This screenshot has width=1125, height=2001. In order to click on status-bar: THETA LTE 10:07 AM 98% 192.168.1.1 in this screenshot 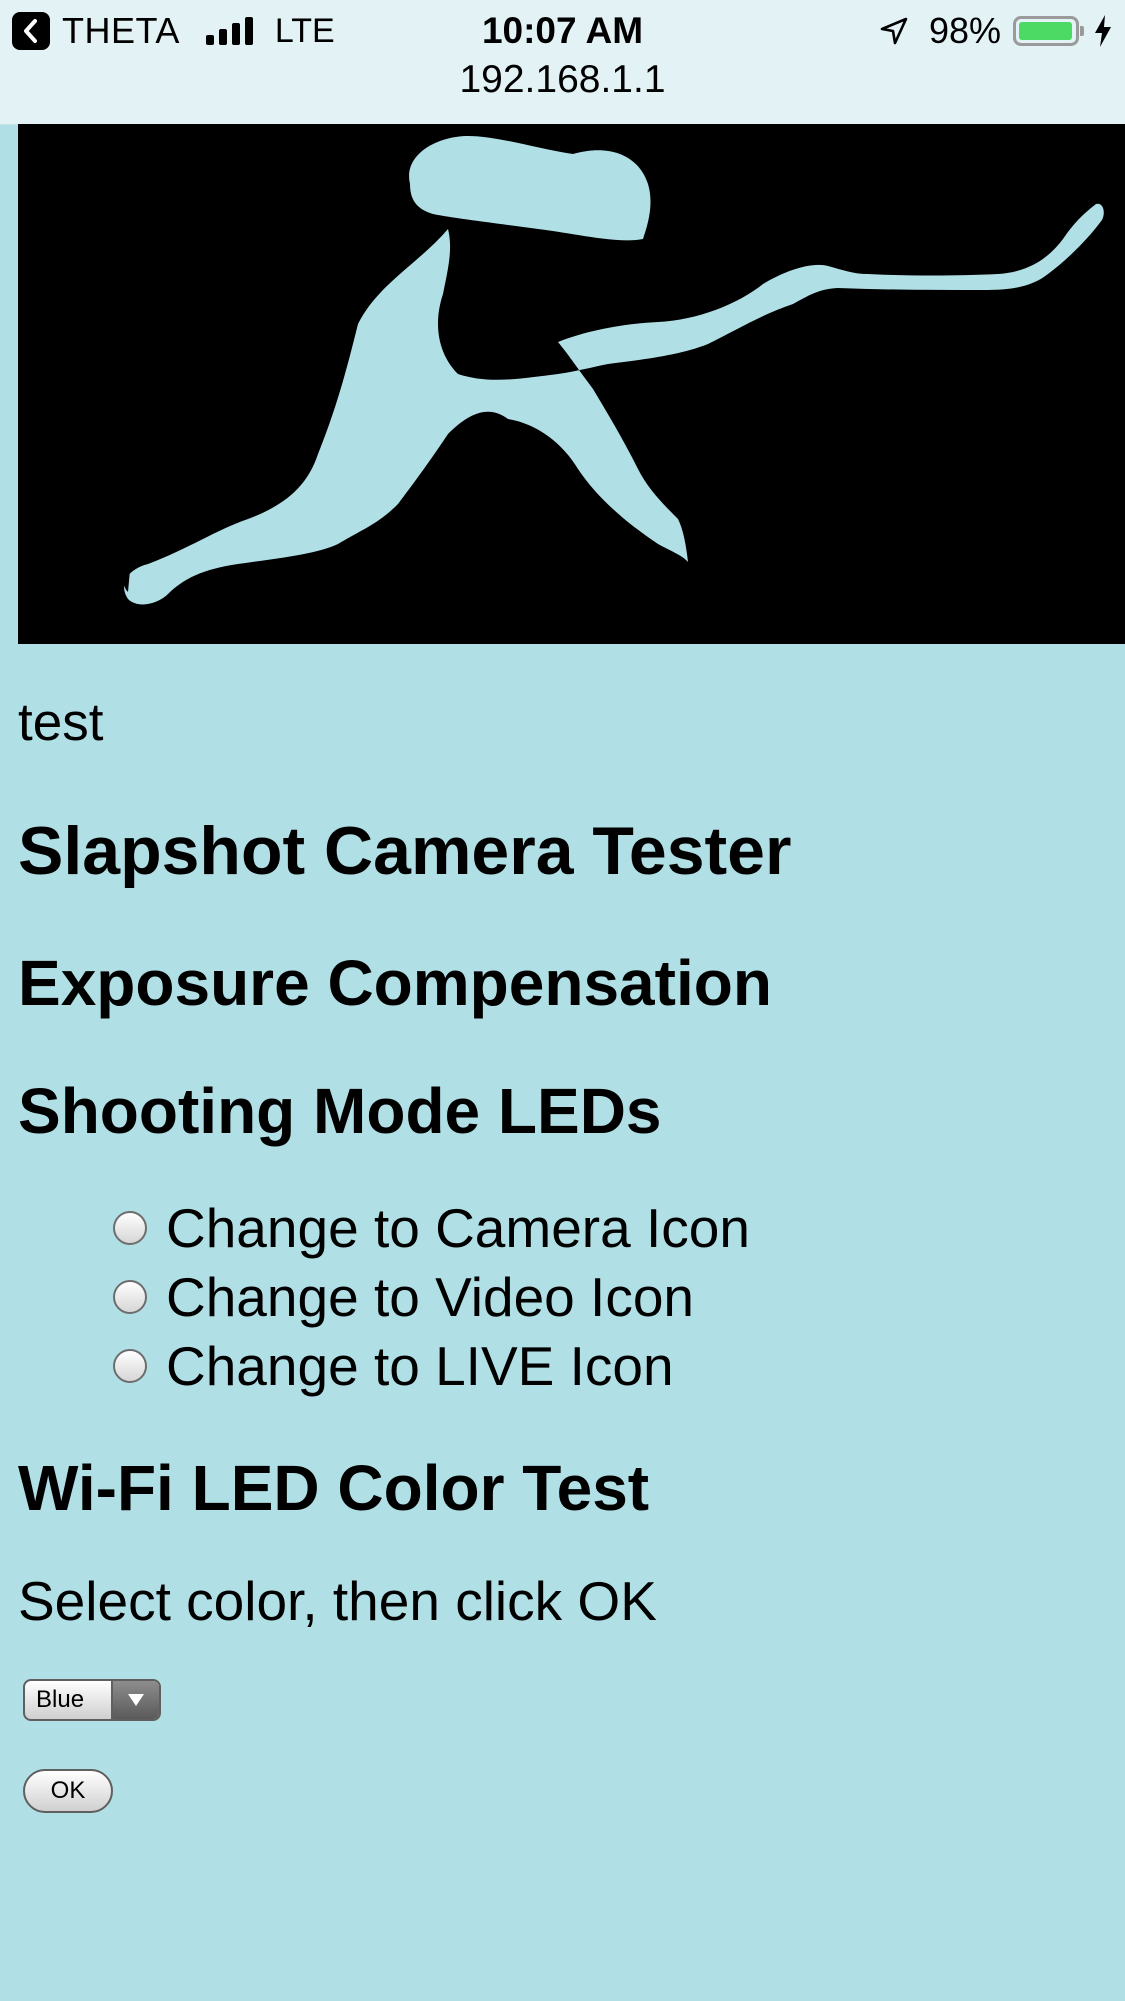, I will do `click(562, 62)`.